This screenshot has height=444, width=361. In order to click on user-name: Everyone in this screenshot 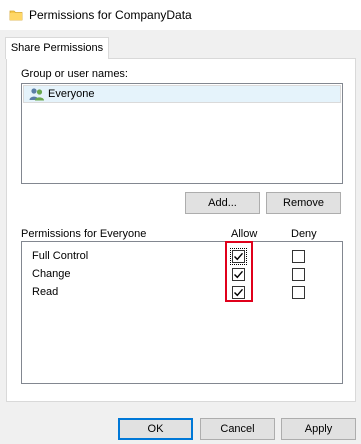, I will do `click(71, 94)`.